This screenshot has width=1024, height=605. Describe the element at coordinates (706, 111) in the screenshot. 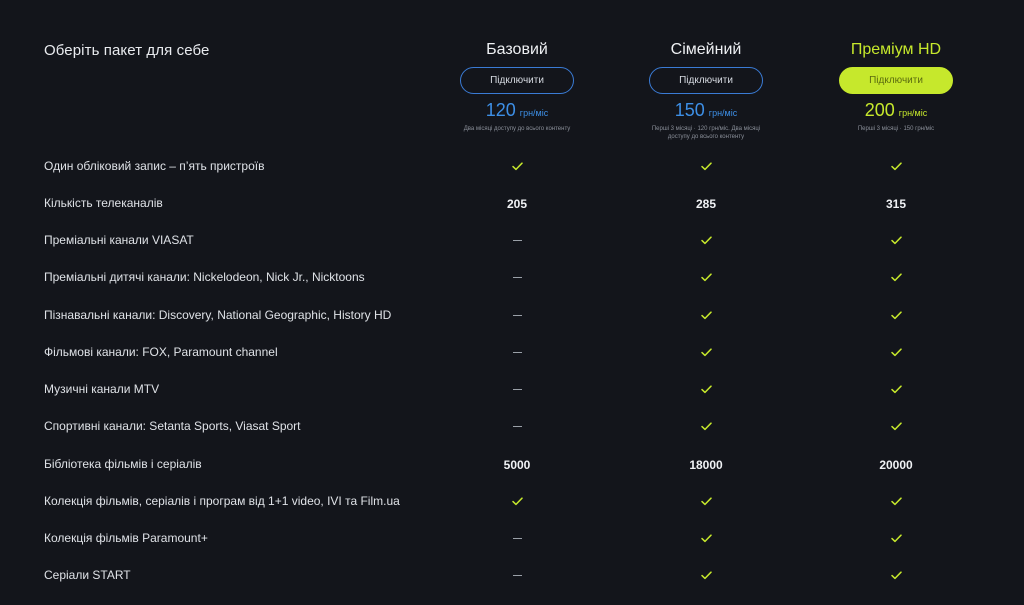

I see `plan-price: 150 грн/міс` at that location.